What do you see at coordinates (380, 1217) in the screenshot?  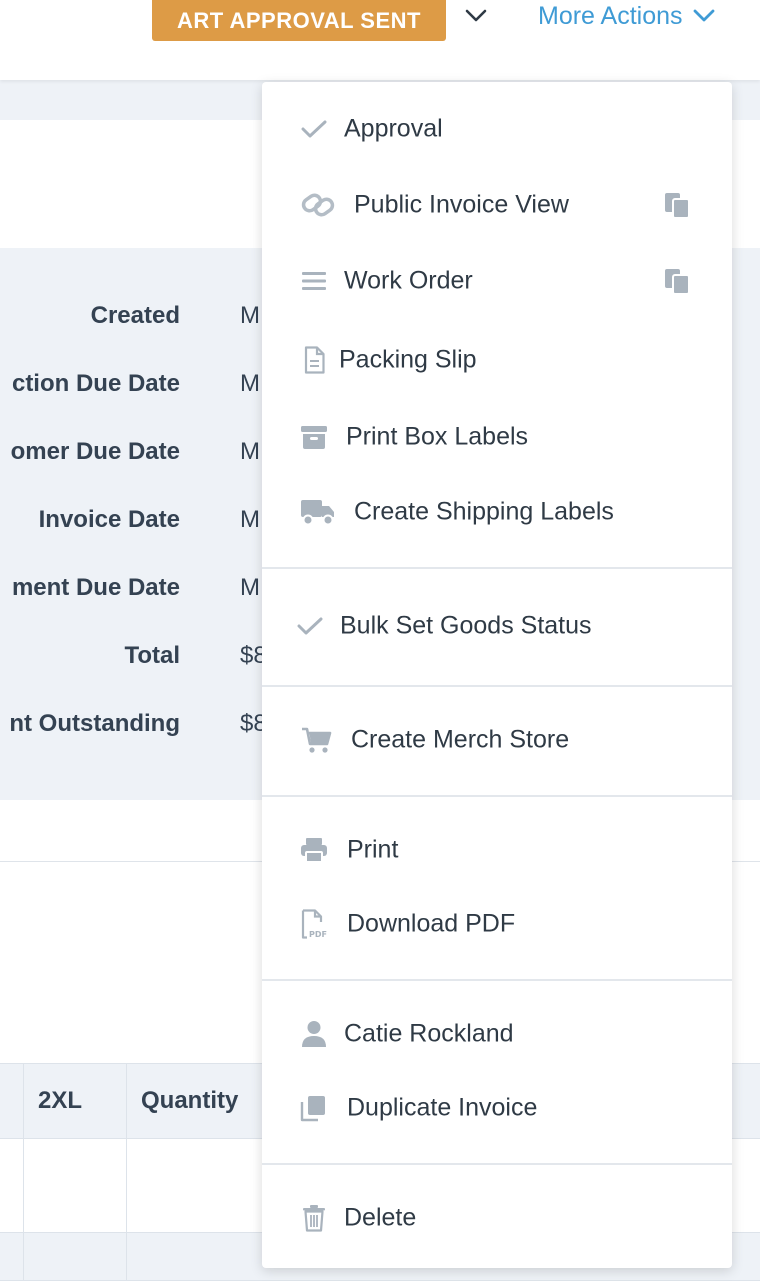 I see `menu-item-label: Delete` at bounding box center [380, 1217].